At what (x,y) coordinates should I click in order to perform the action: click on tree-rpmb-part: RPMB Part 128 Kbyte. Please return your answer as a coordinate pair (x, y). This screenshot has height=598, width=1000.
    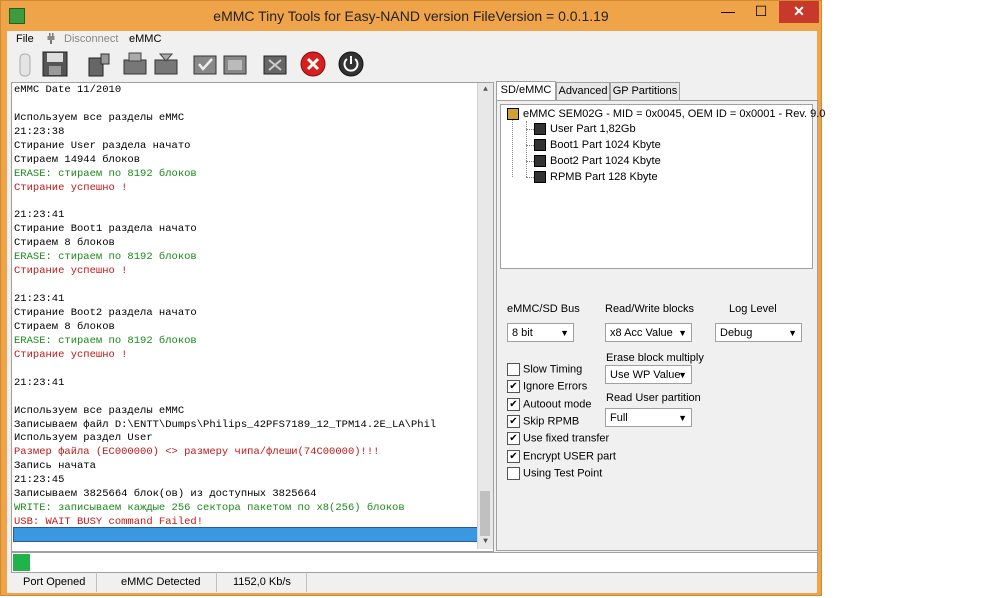
    Looking at the image, I should click on (596, 177).